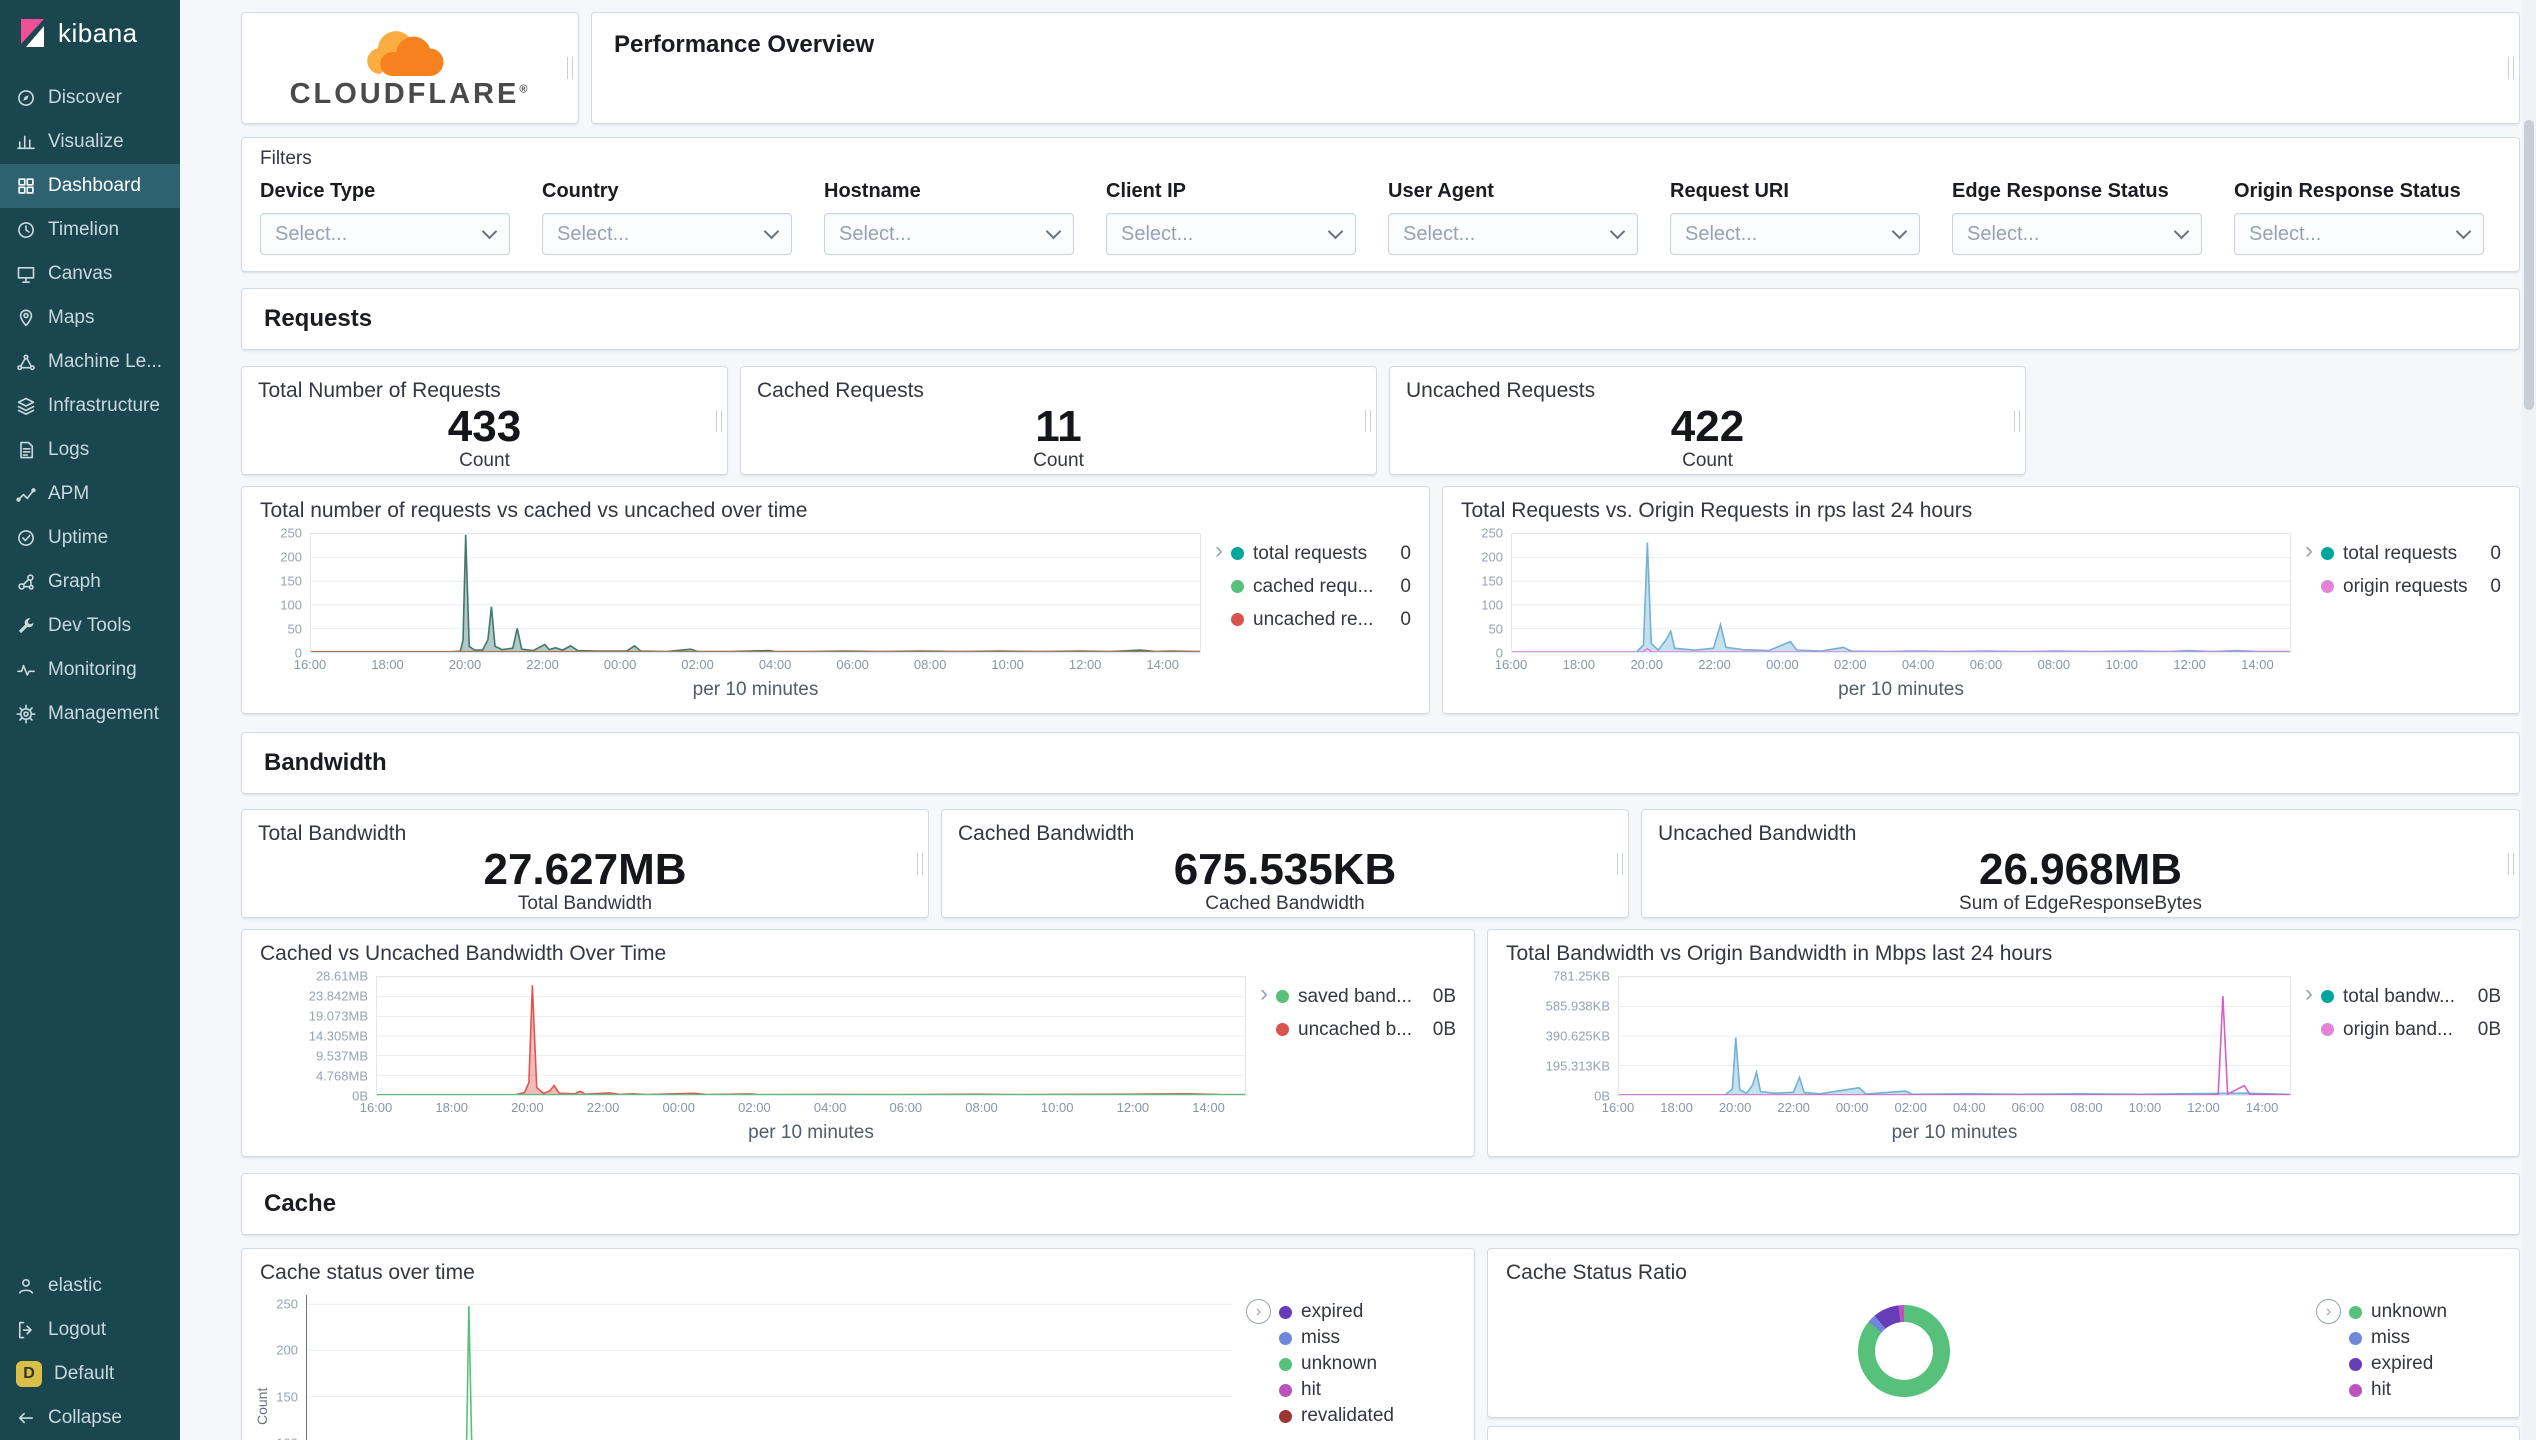 The image size is (2536, 1440). What do you see at coordinates (90, 318) in the screenshot?
I see `sidebar-item-maps: Maps` at bounding box center [90, 318].